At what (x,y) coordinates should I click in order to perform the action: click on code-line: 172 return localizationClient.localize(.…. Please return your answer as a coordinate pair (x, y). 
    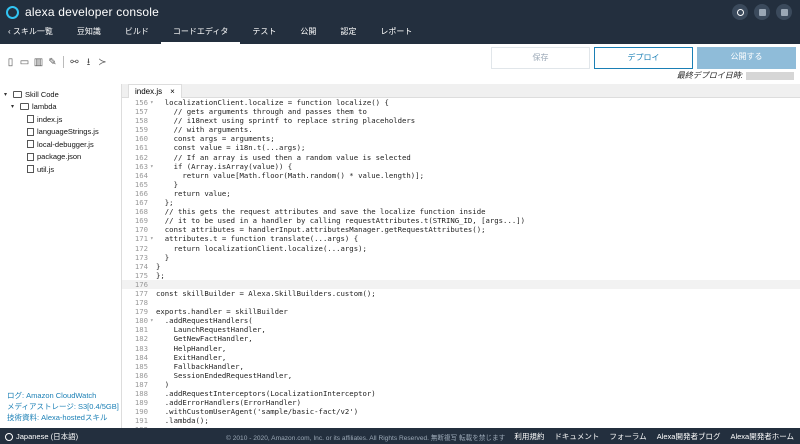
    Looking at the image, I should click on (461, 248).